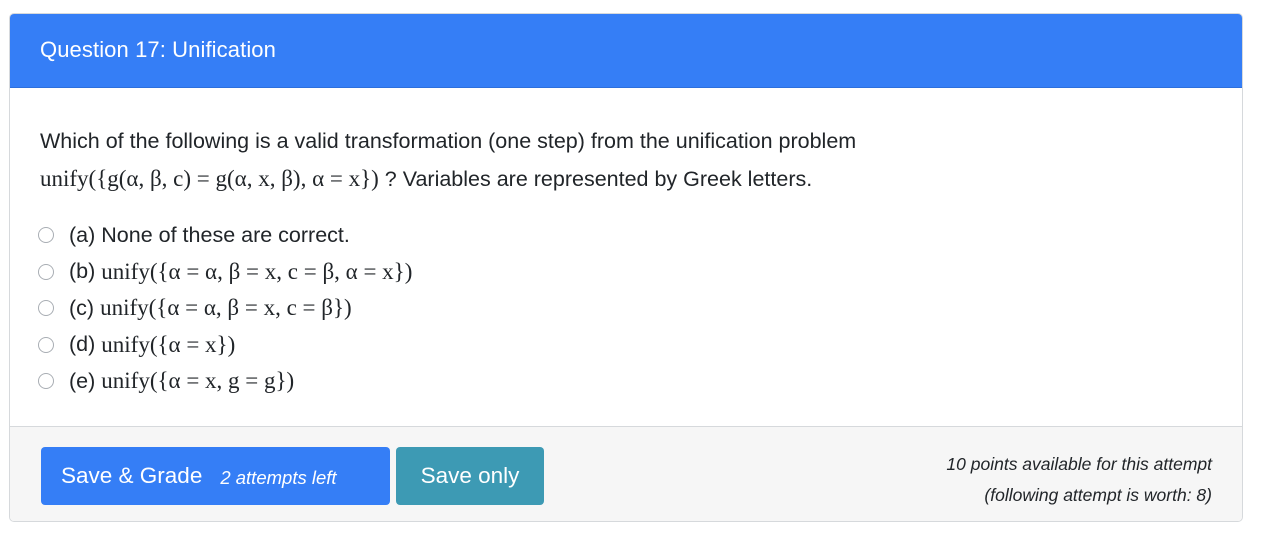 The width and height of the screenshot is (1268, 552). What do you see at coordinates (626, 51) in the screenshot?
I see `question-header: Question 17: Unification` at bounding box center [626, 51].